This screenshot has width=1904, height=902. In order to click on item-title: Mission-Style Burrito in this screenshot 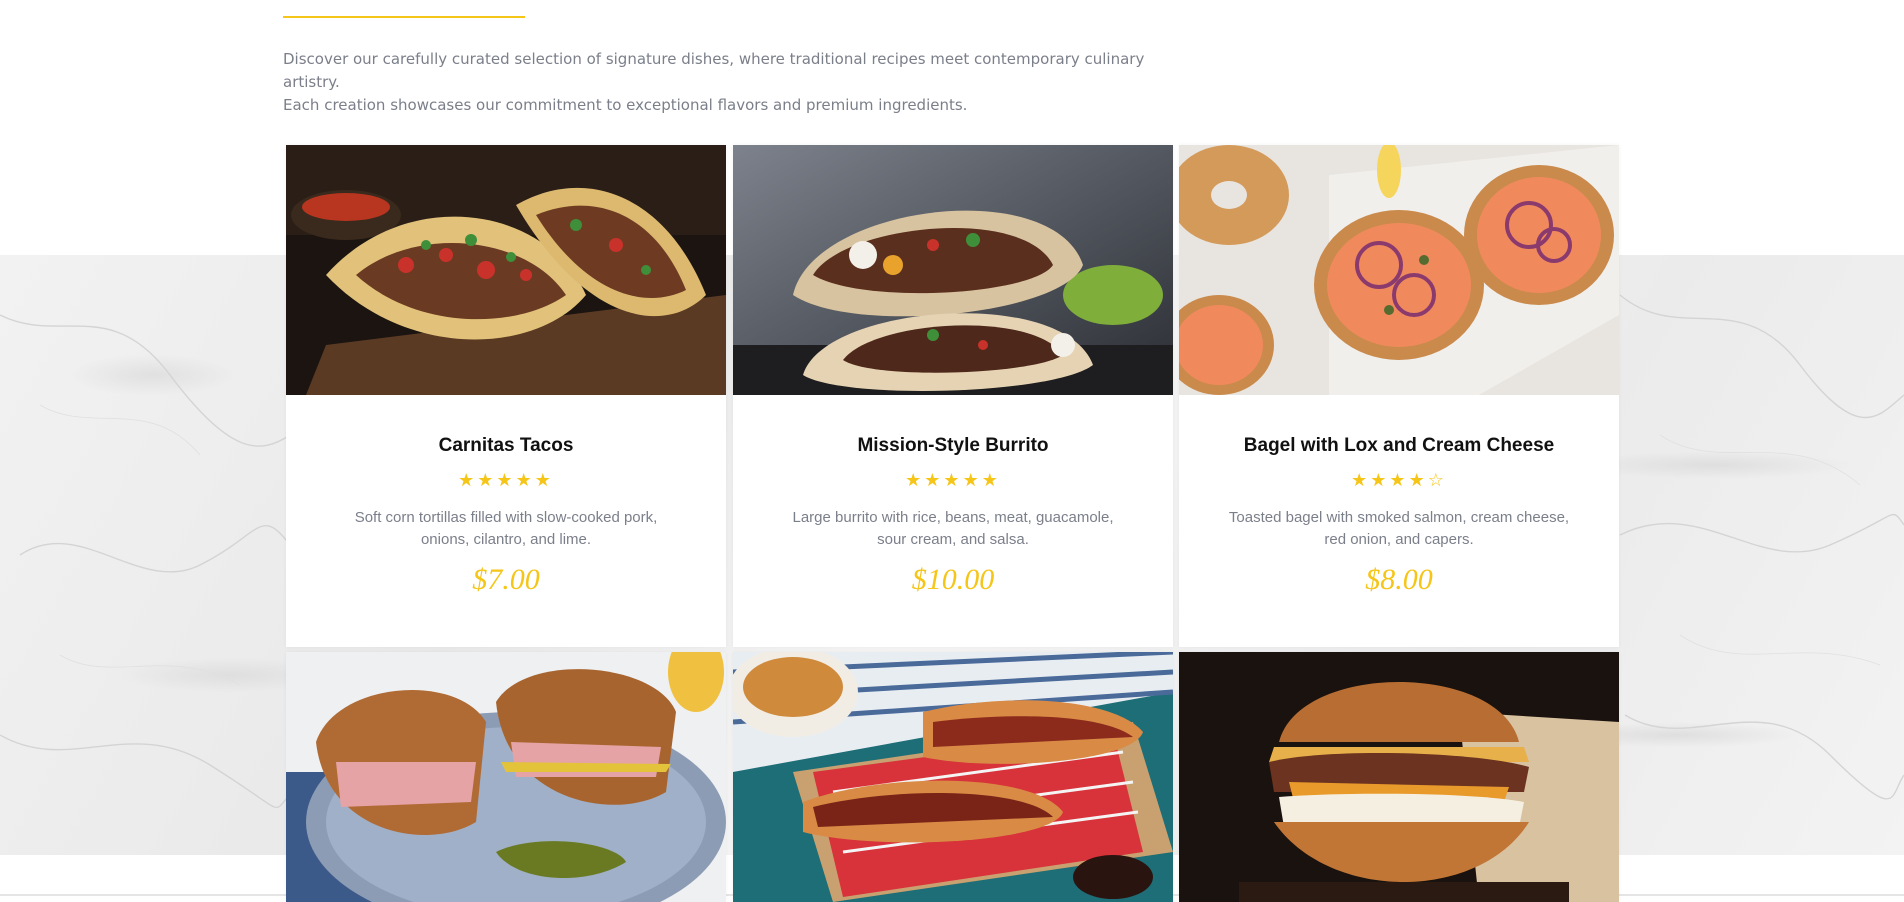, I will do `click(953, 446)`.